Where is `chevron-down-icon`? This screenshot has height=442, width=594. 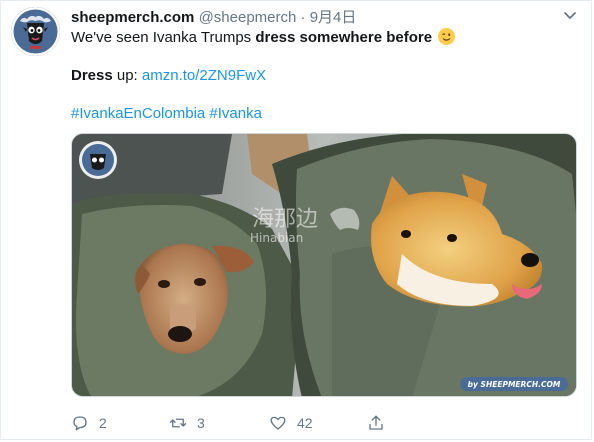
chevron-down-icon is located at coordinates (570, 16).